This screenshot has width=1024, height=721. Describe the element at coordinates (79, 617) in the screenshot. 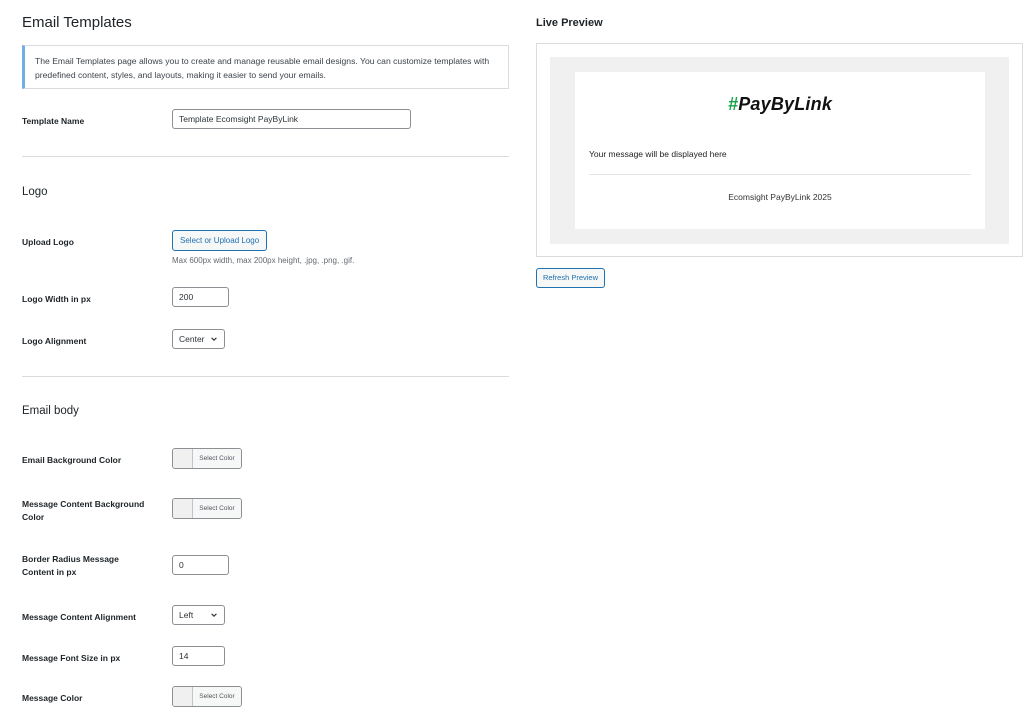

I see `msg-alignment-label: Message Content Alignment` at that location.